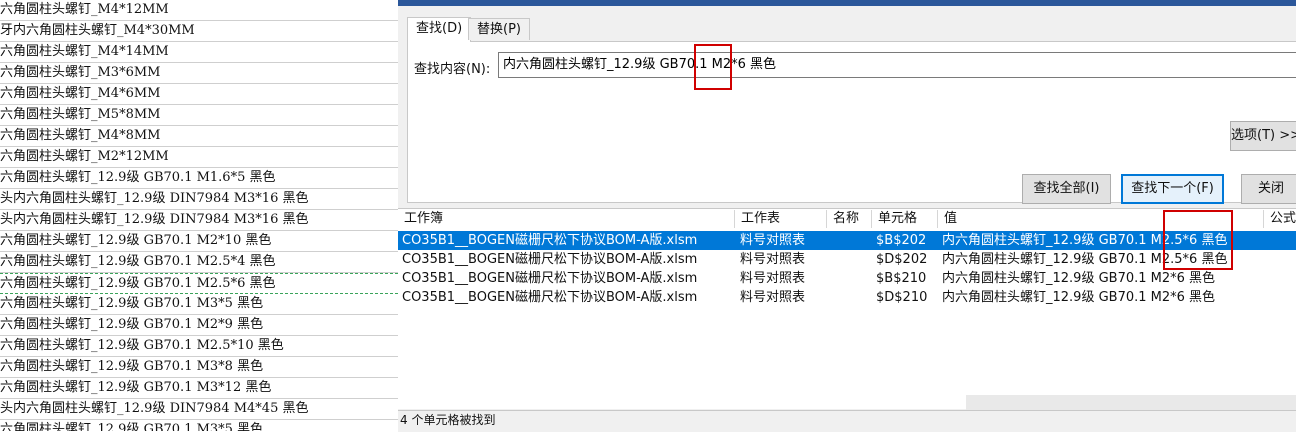  What do you see at coordinates (199, 325) in the screenshot?
I see `sheet-cell: 六角圆柱头螺钉_12.9级 GB70.1 M2*9 黑色` at bounding box center [199, 325].